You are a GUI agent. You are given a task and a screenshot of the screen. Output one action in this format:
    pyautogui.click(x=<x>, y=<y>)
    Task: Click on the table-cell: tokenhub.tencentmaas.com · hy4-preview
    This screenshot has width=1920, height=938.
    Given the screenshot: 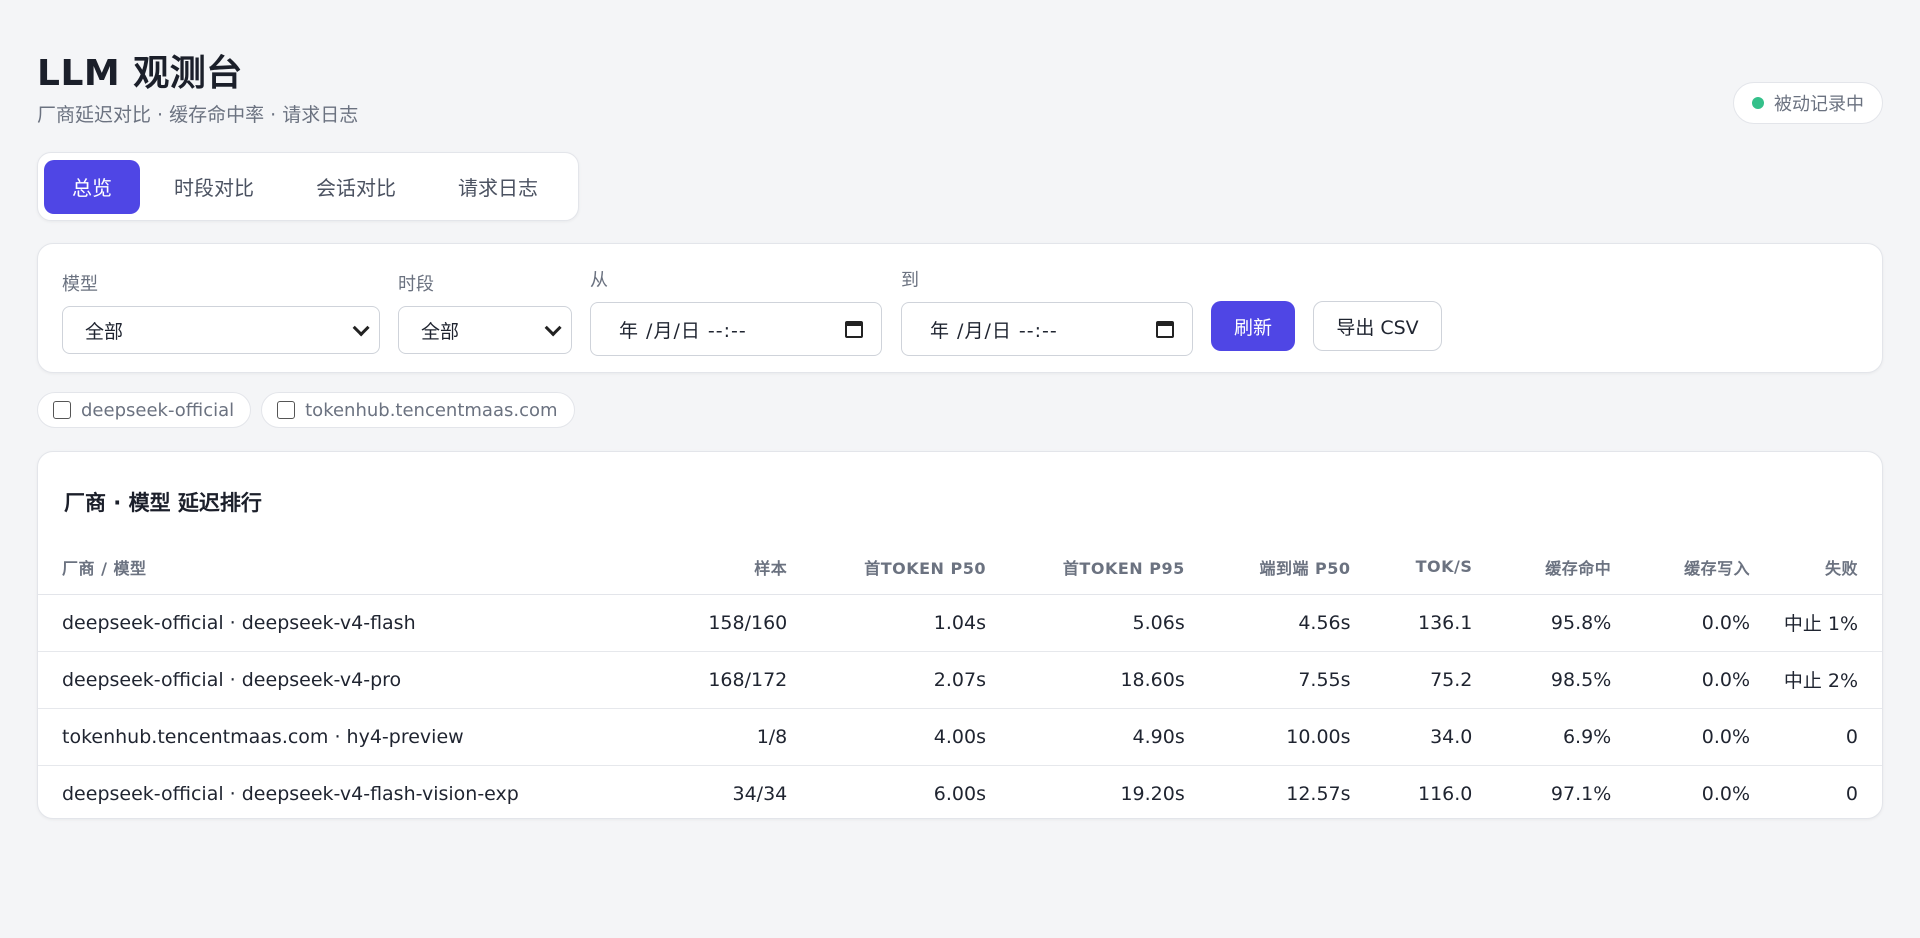 What is the action you would take?
    pyautogui.click(x=318, y=737)
    